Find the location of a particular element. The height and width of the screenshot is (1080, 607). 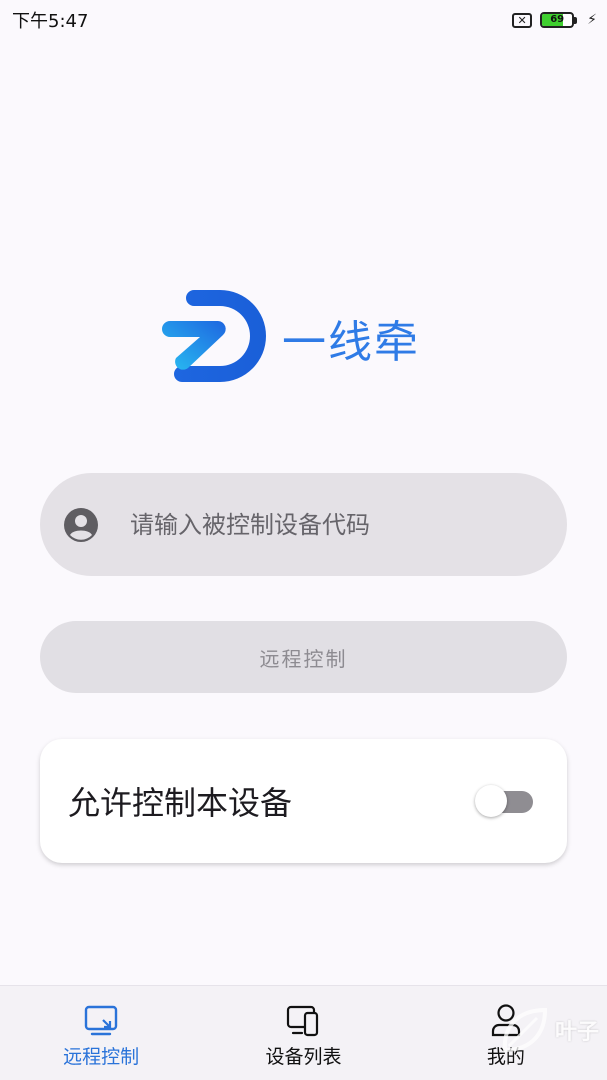

allow-control-card: 允许控制本设备 is located at coordinates (303, 801).